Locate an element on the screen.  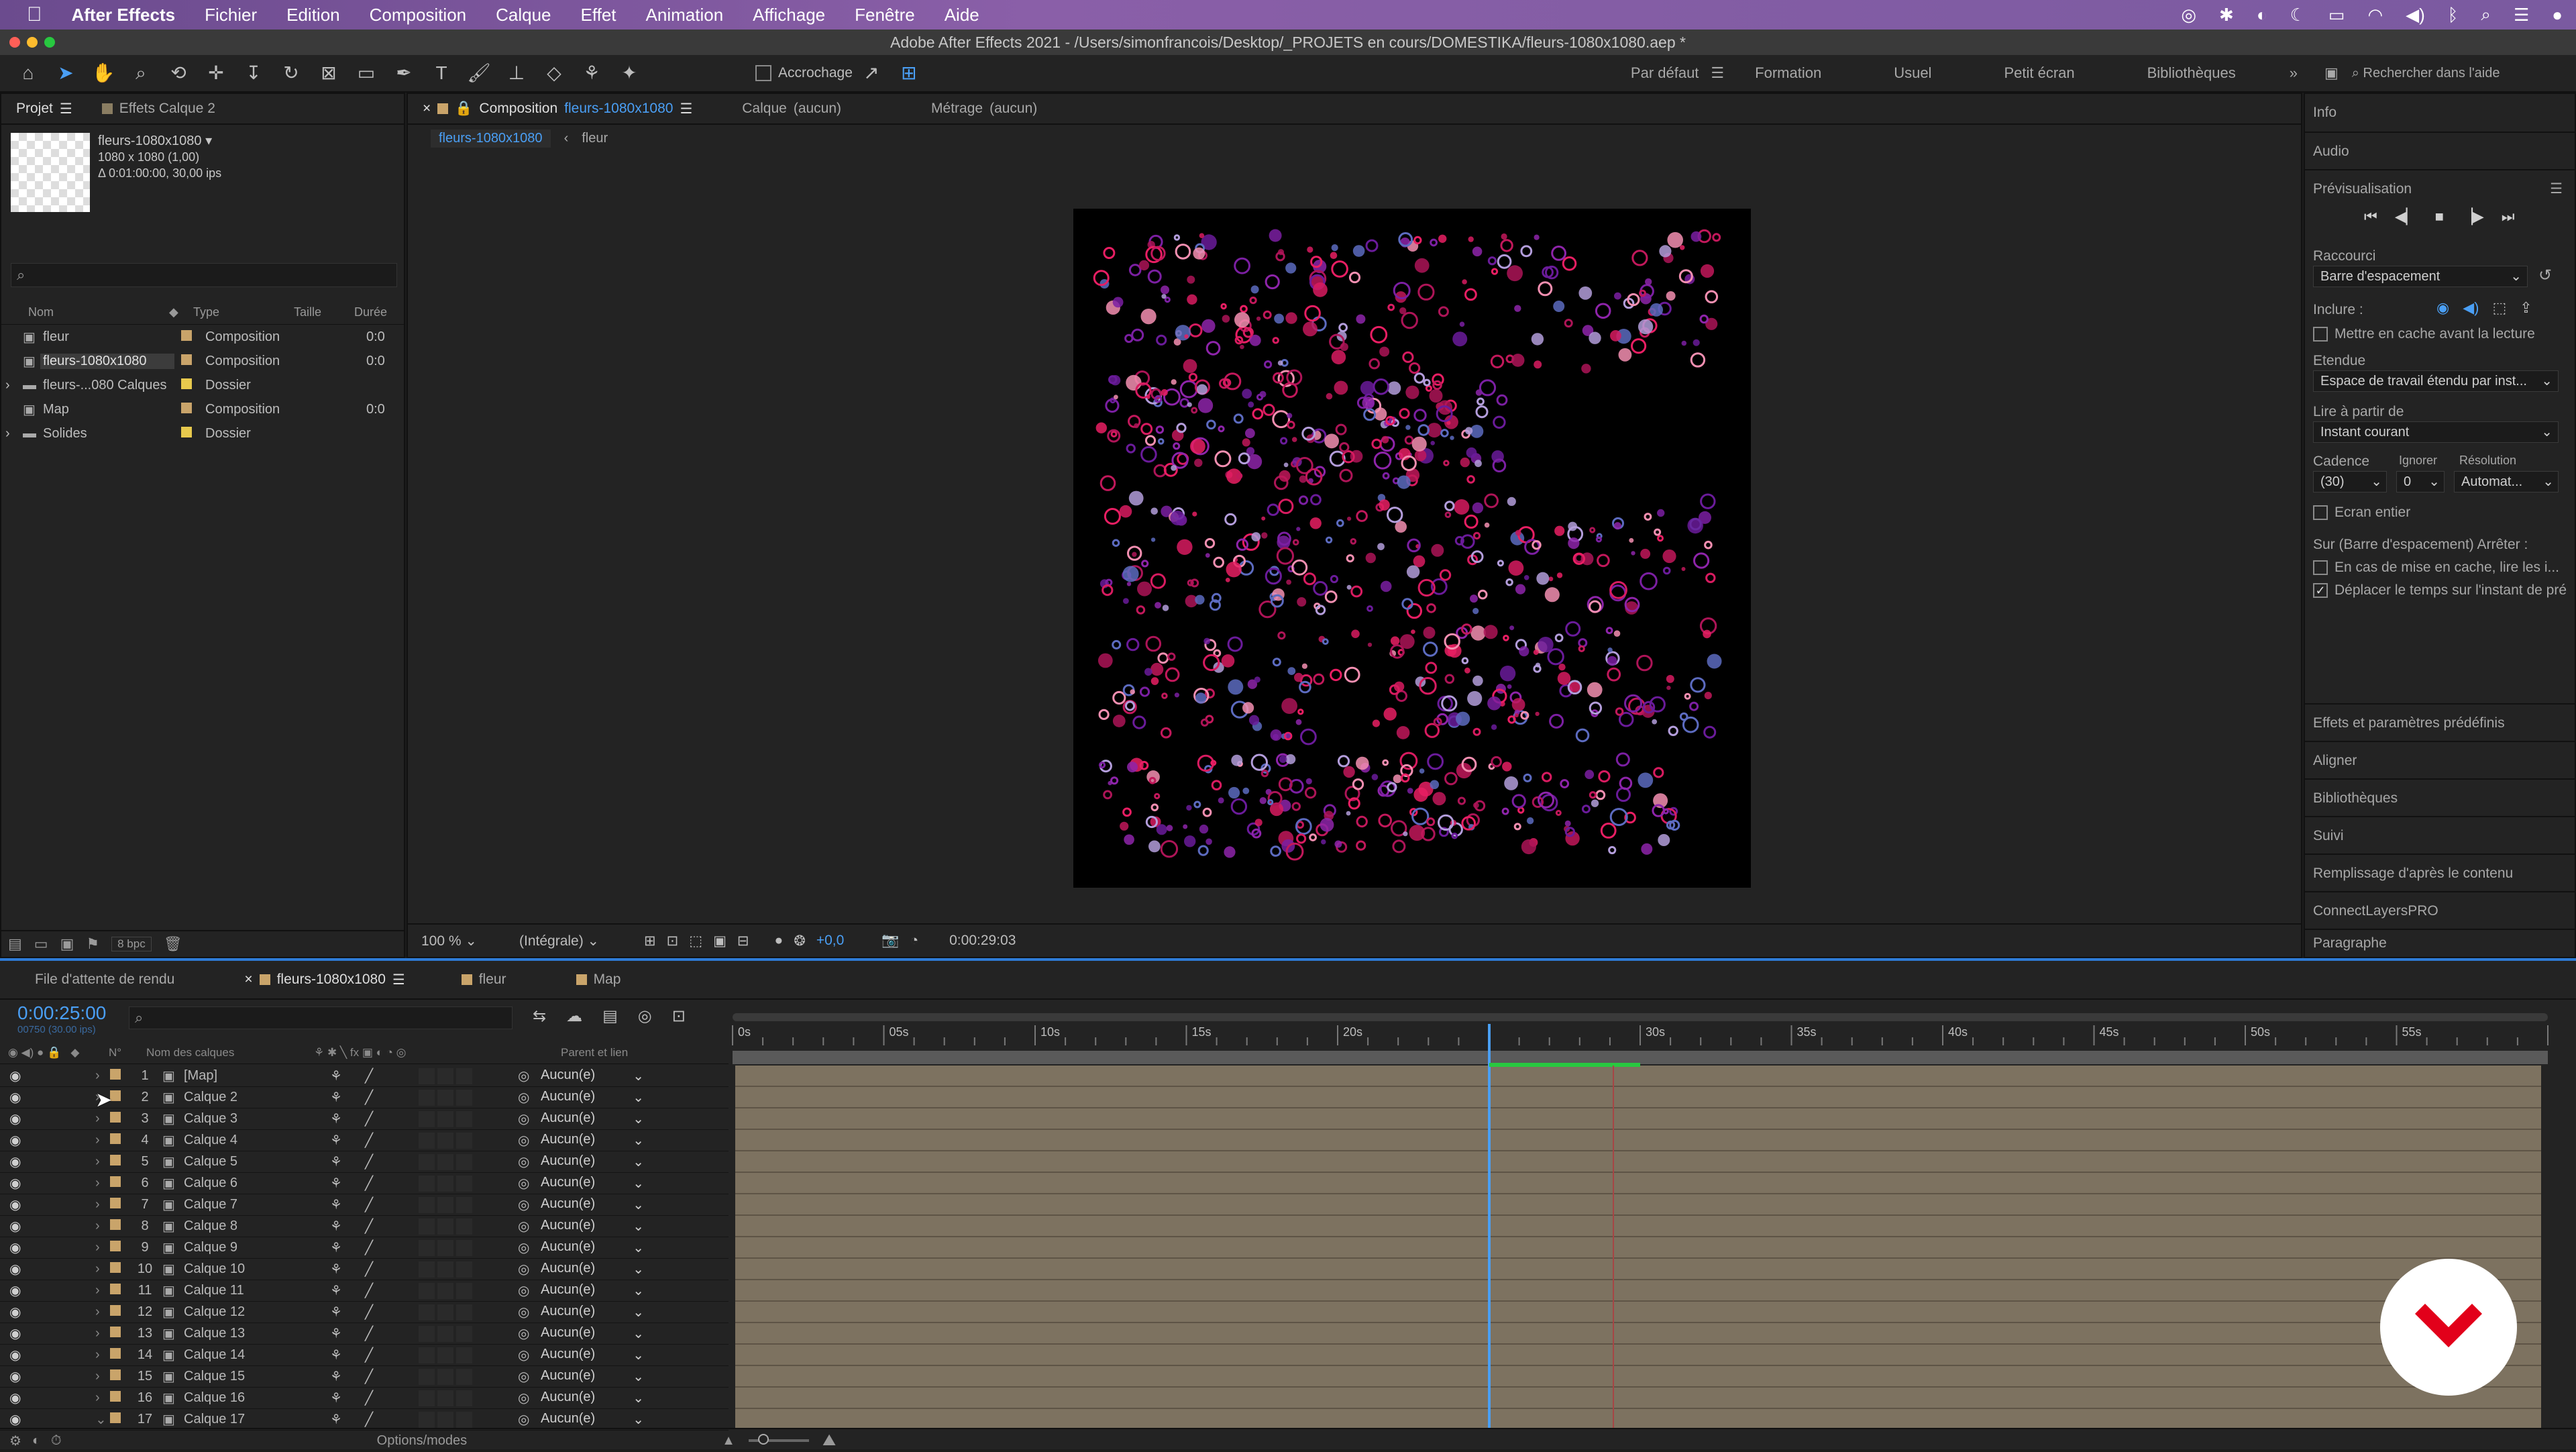
menu-affichage: Affichage is located at coordinates (789, 15).